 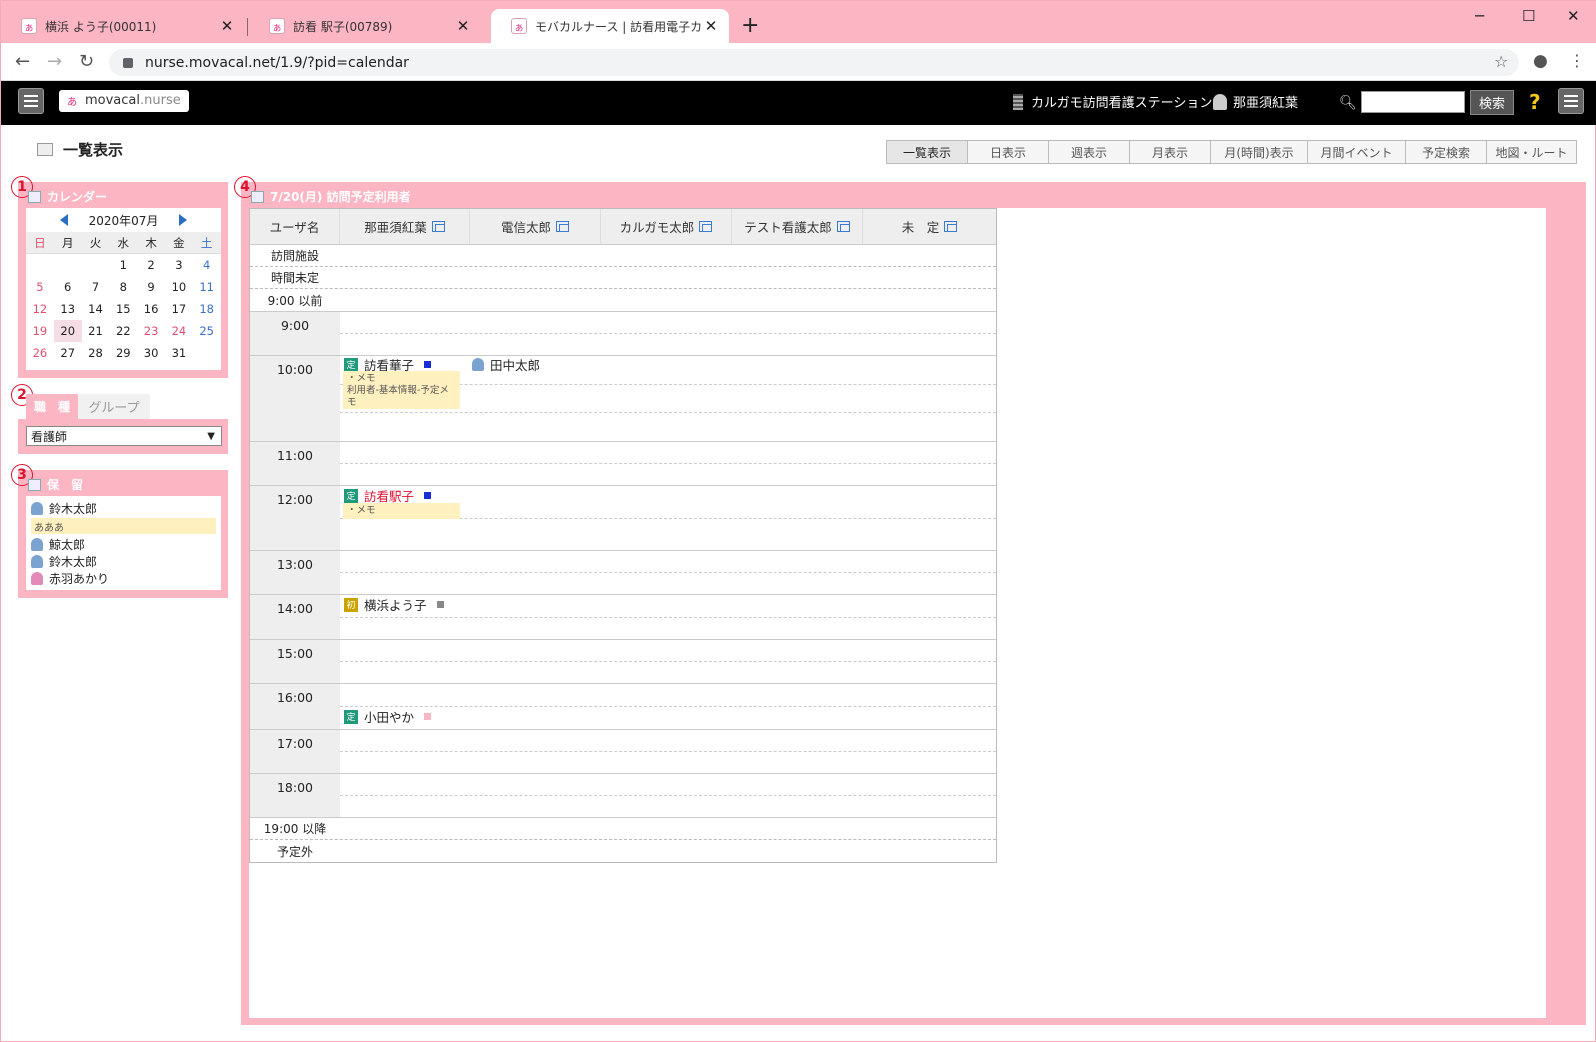 What do you see at coordinates (40, 287) in the screenshot?
I see `calendar-day: 5` at bounding box center [40, 287].